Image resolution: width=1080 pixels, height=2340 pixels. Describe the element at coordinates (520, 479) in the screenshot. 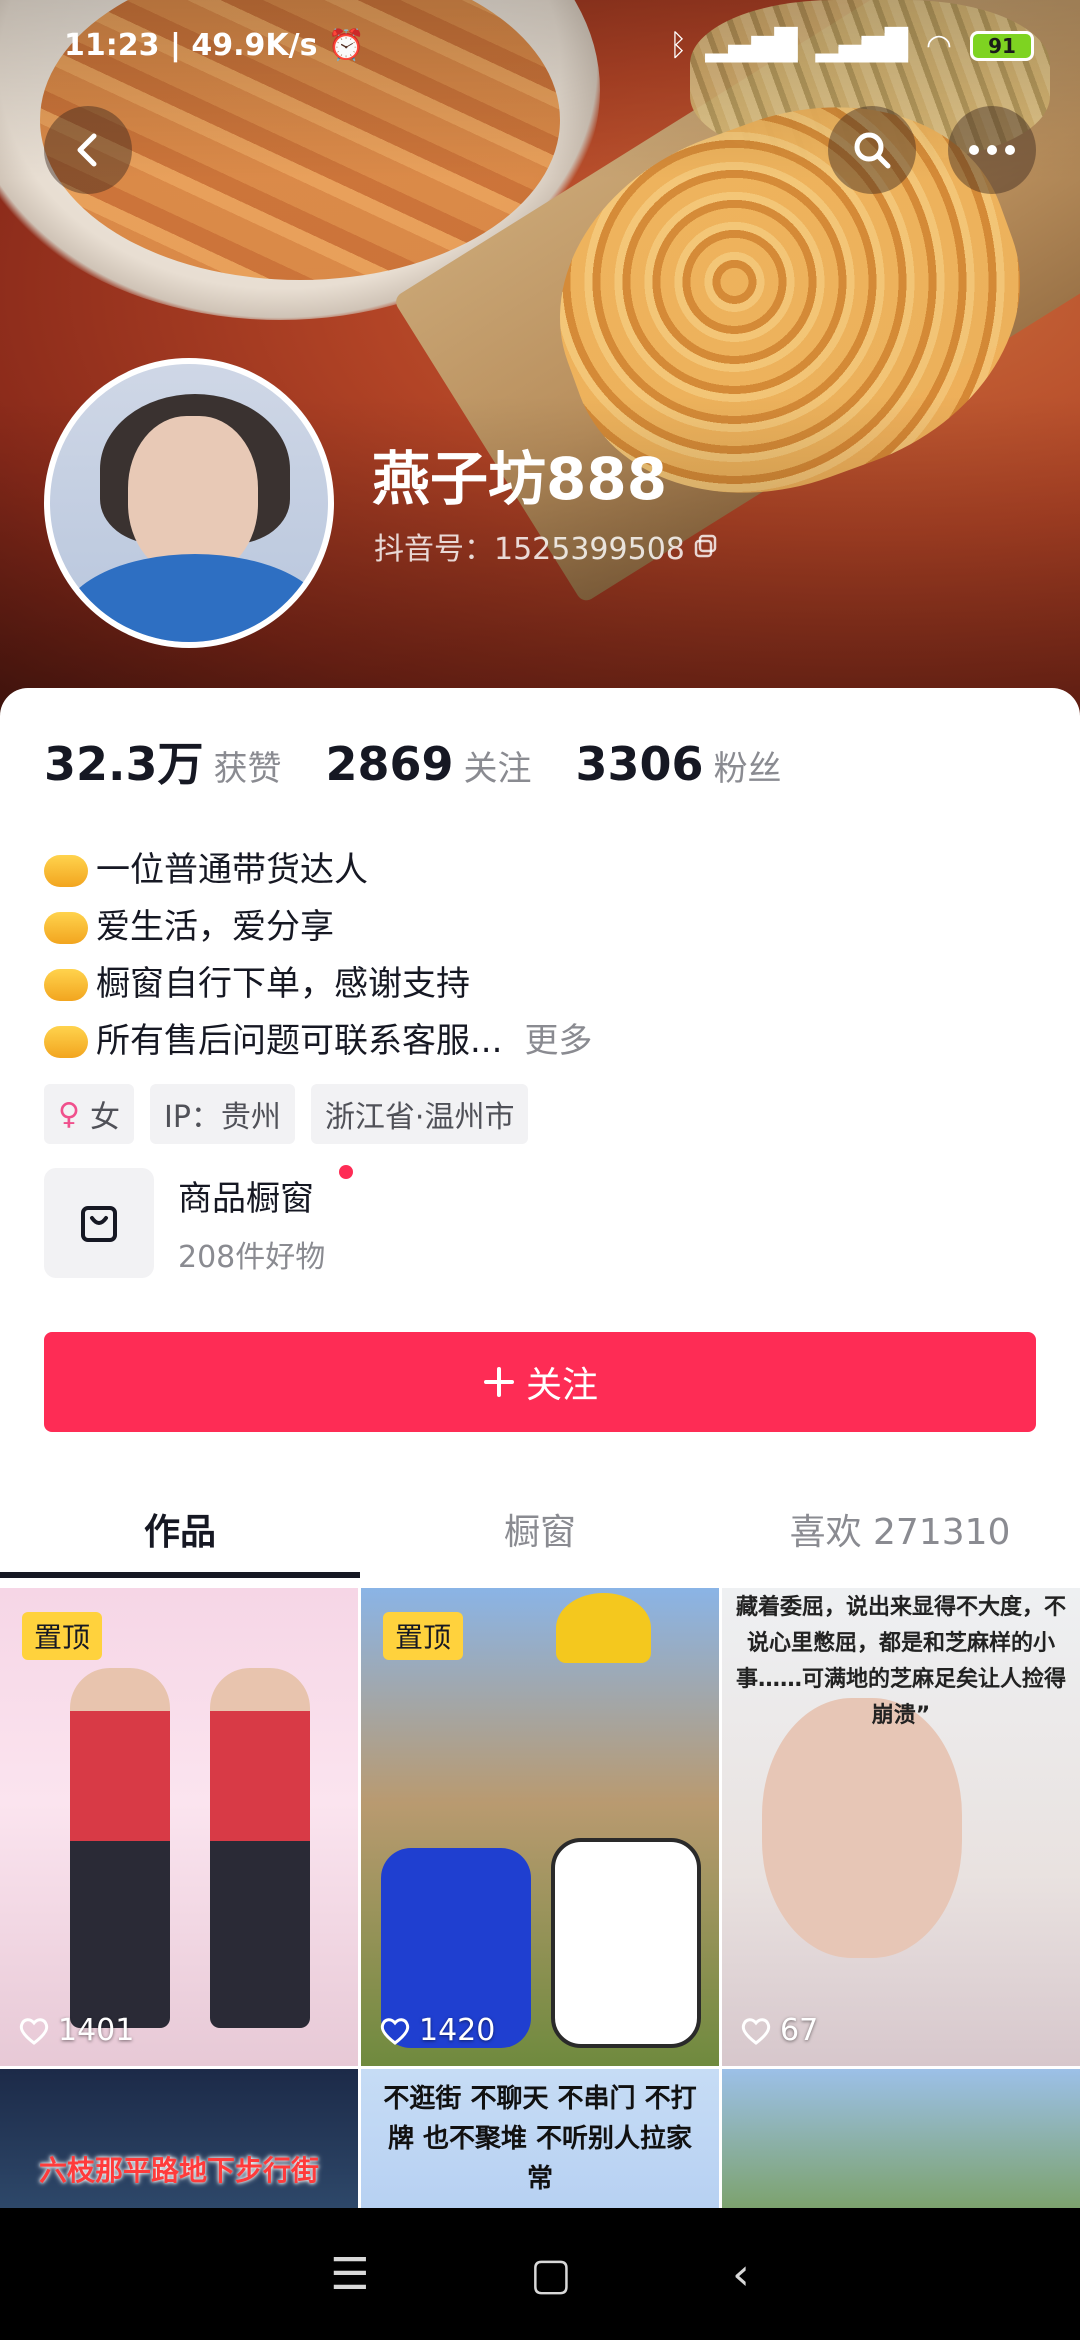

I see `profile-name: 燕子坊888` at that location.